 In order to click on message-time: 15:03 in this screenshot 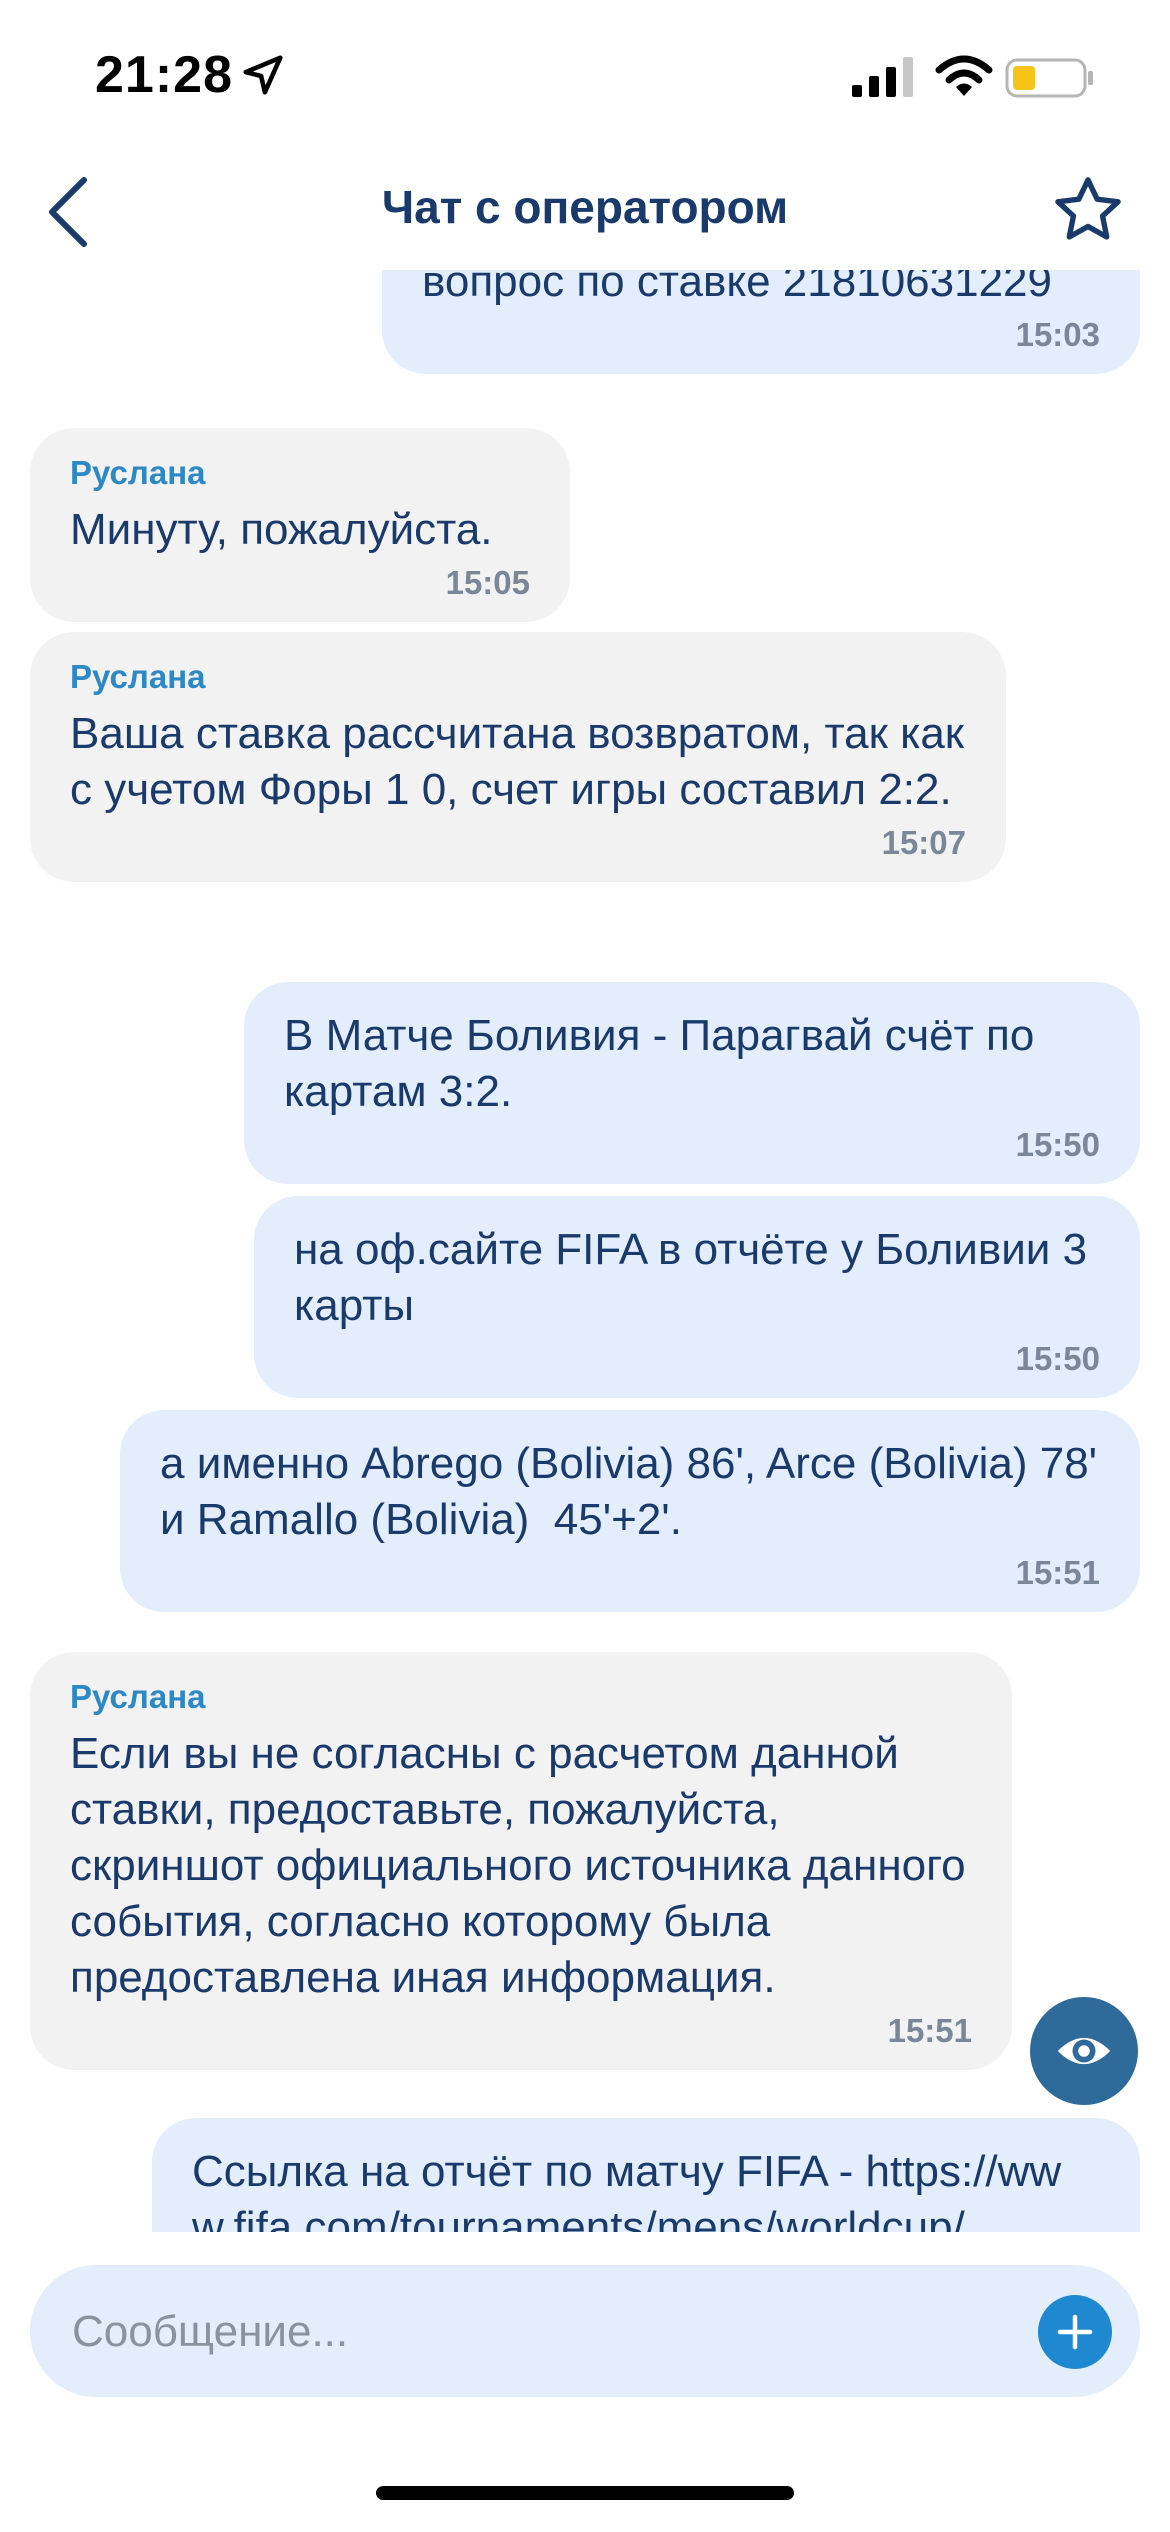, I will do `click(1057, 334)`.